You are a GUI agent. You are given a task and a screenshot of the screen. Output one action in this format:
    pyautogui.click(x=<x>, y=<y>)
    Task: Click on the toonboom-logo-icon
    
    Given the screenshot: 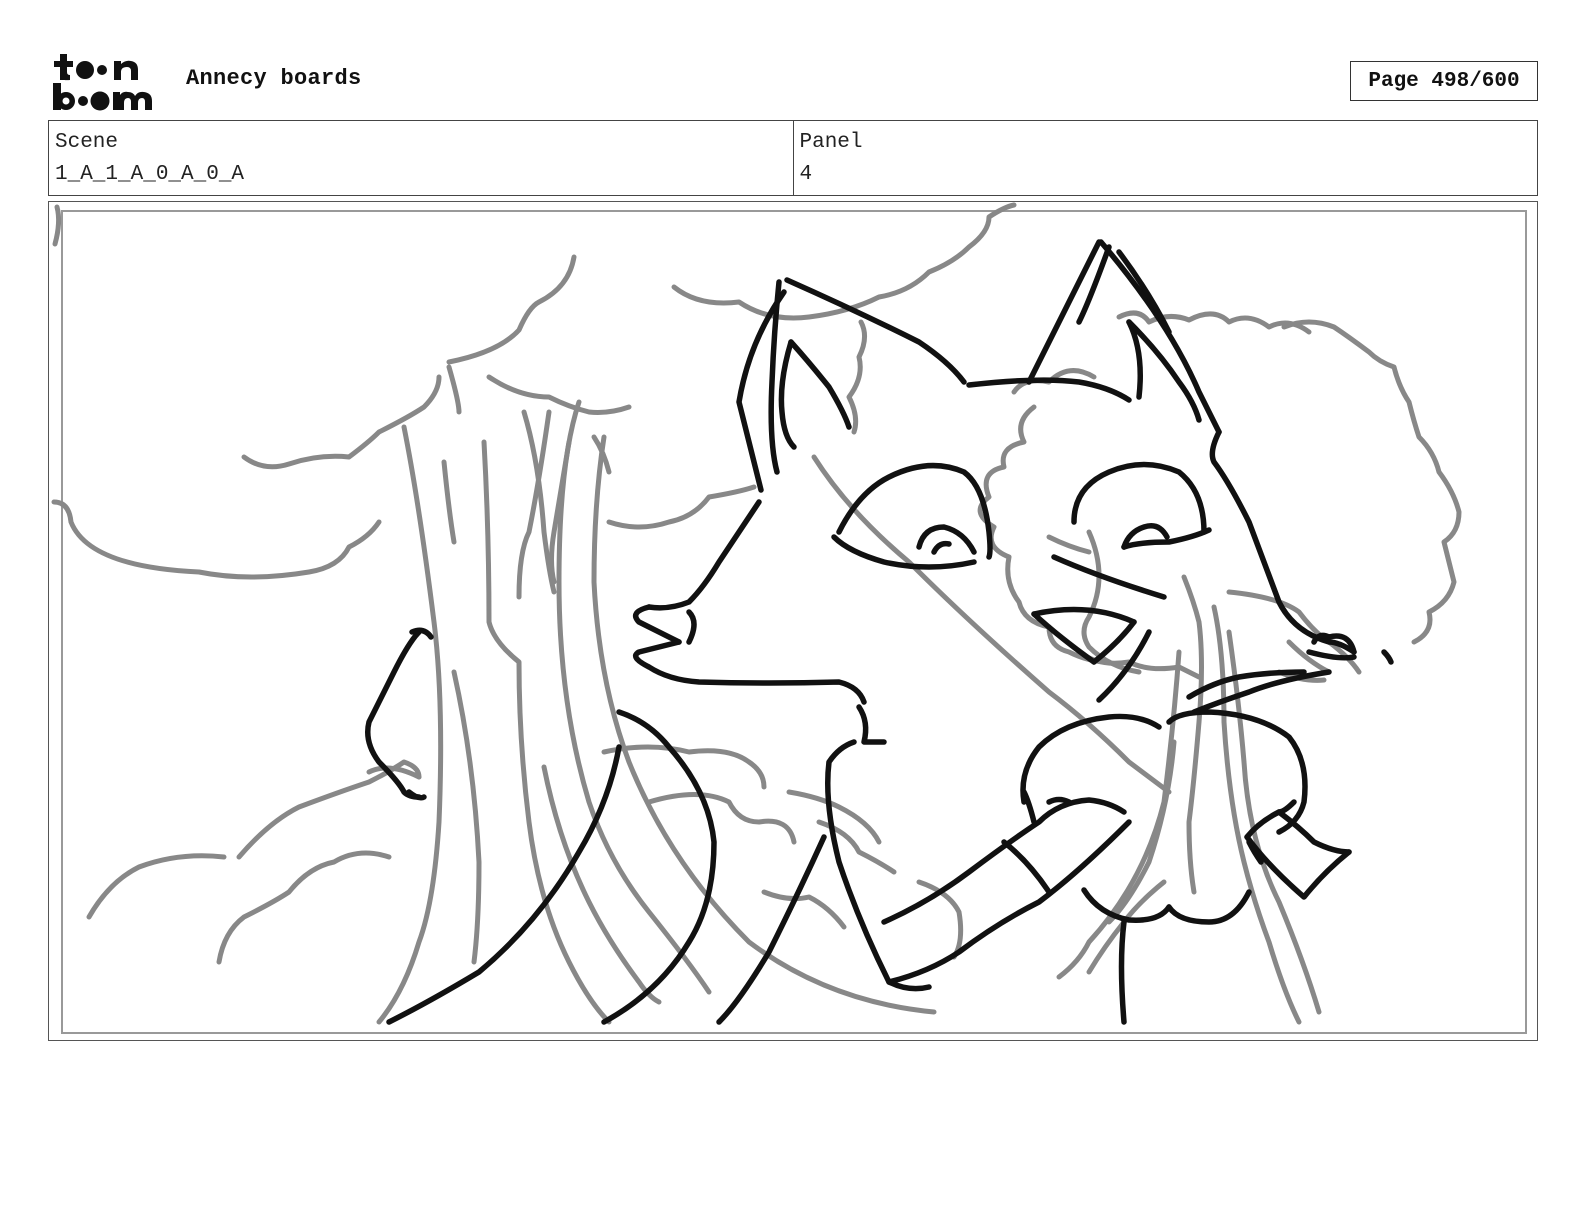 What is the action you would take?
    pyautogui.click(x=106, y=81)
    